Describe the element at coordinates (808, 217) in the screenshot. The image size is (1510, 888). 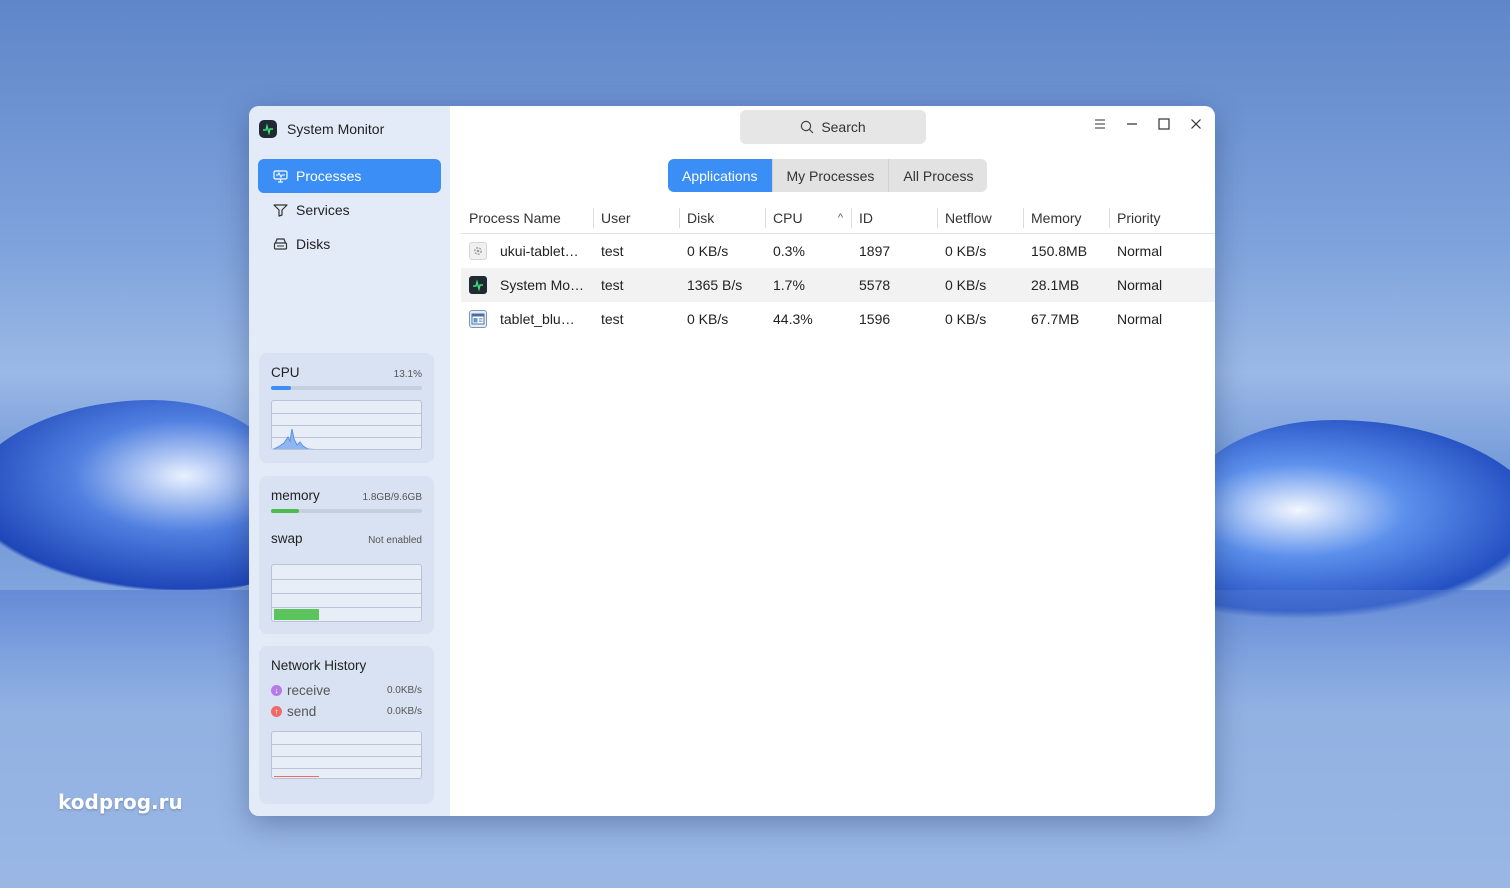
I see `column-header-cpu: CPU ^` at that location.